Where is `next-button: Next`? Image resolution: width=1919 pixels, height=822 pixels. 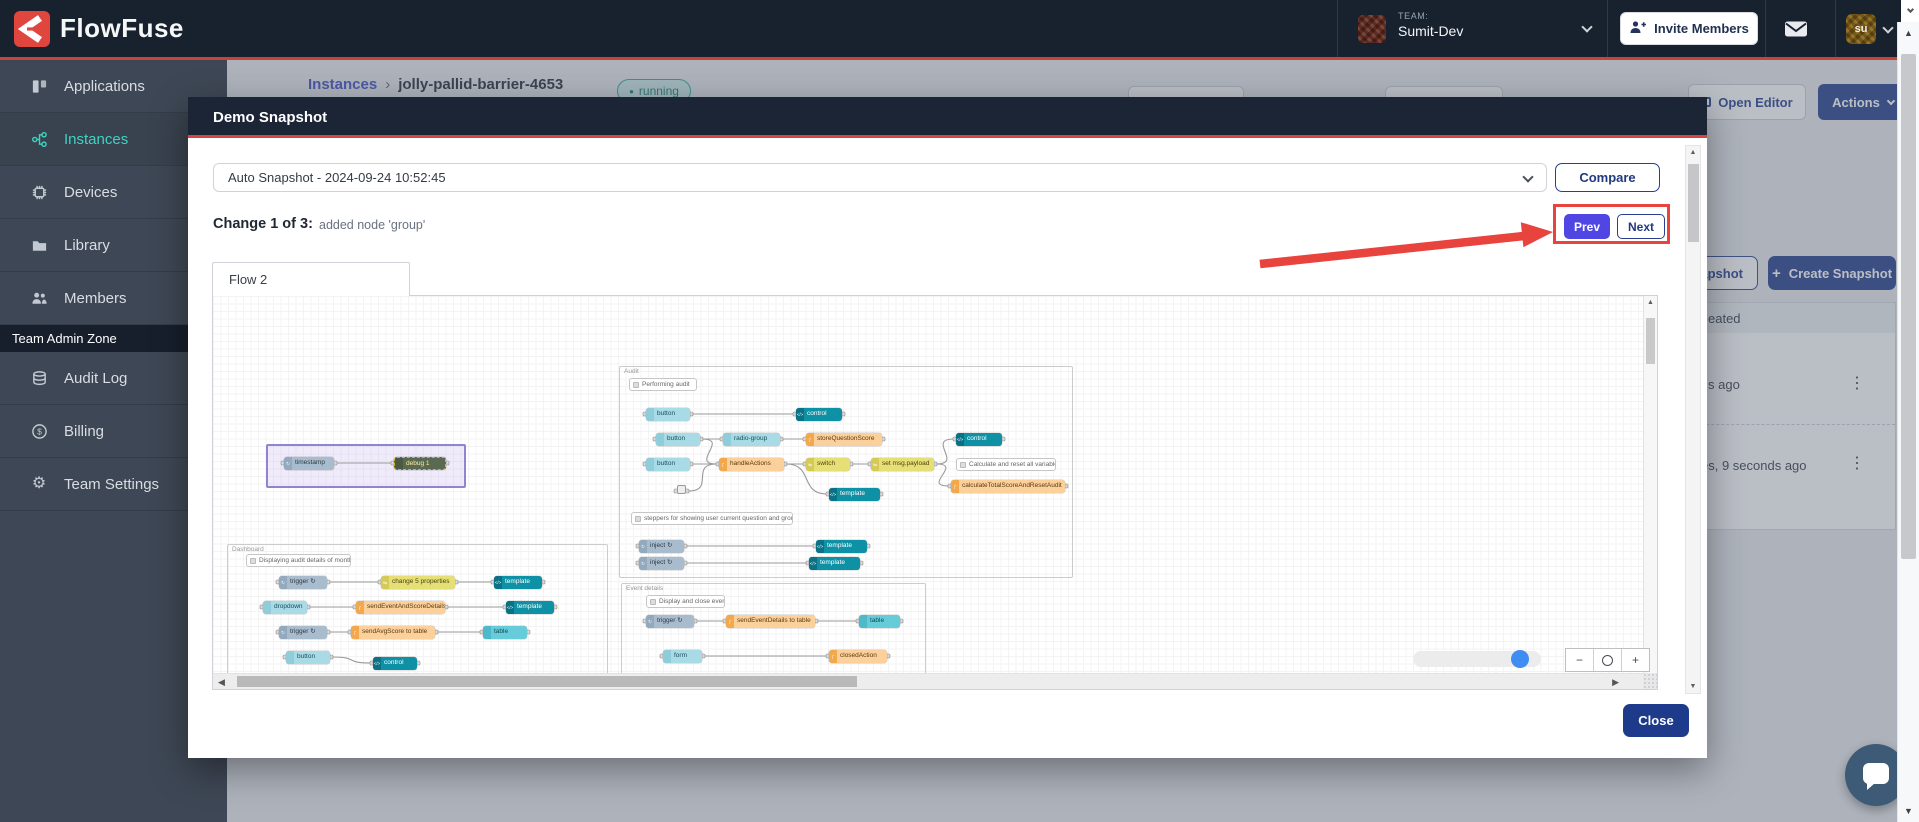
next-button: Next is located at coordinates (1641, 226).